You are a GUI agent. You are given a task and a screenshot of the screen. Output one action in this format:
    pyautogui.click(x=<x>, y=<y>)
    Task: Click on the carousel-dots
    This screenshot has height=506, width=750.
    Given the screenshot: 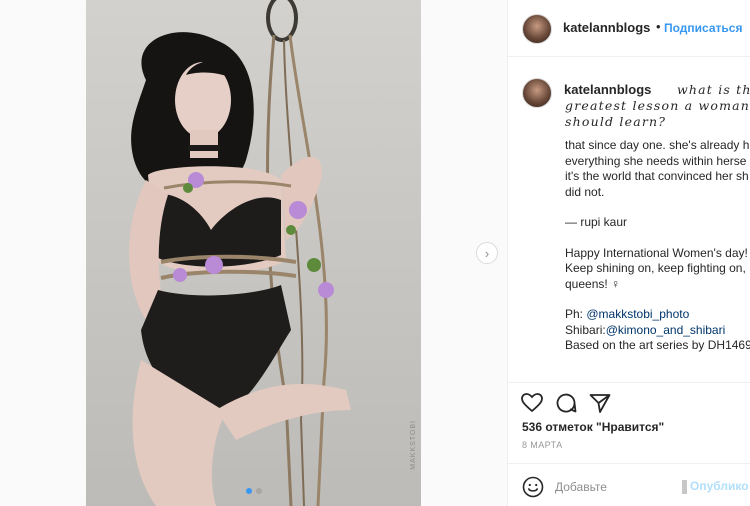 What is the action you would take?
    pyautogui.click(x=254, y=491)
    